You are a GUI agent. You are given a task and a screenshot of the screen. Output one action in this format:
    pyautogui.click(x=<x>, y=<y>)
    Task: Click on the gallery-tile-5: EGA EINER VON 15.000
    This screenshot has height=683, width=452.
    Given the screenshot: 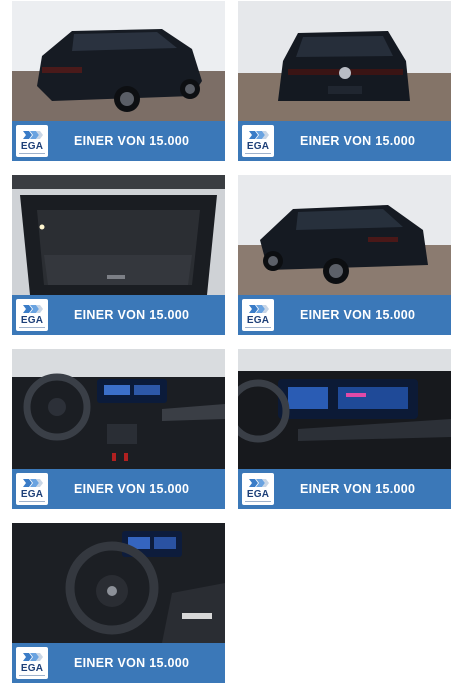 What is the action you would take?
    pyautogui.click(x=118, y=429)
    